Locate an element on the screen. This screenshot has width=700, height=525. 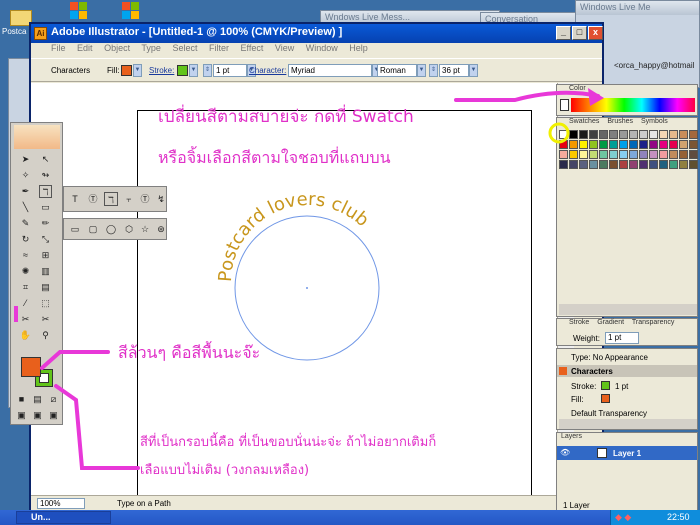
pink-marker is located at coordinates (16, 314).